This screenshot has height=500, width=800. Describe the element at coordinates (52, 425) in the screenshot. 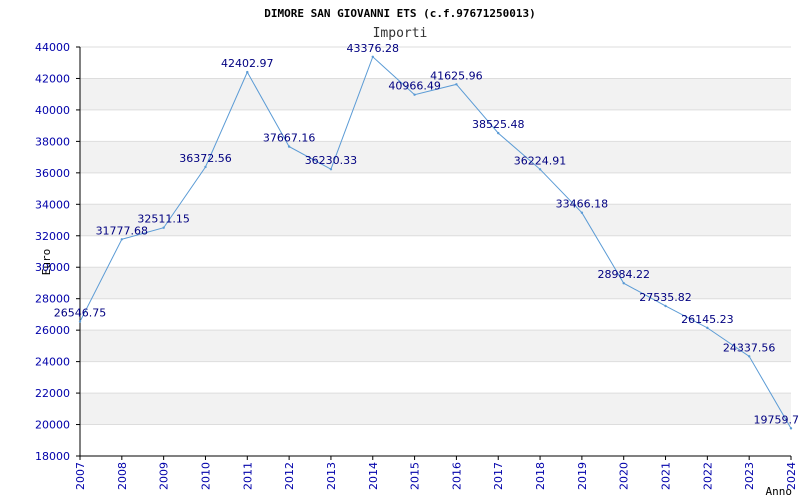

I see `y-tick-label: 20000` at that location.